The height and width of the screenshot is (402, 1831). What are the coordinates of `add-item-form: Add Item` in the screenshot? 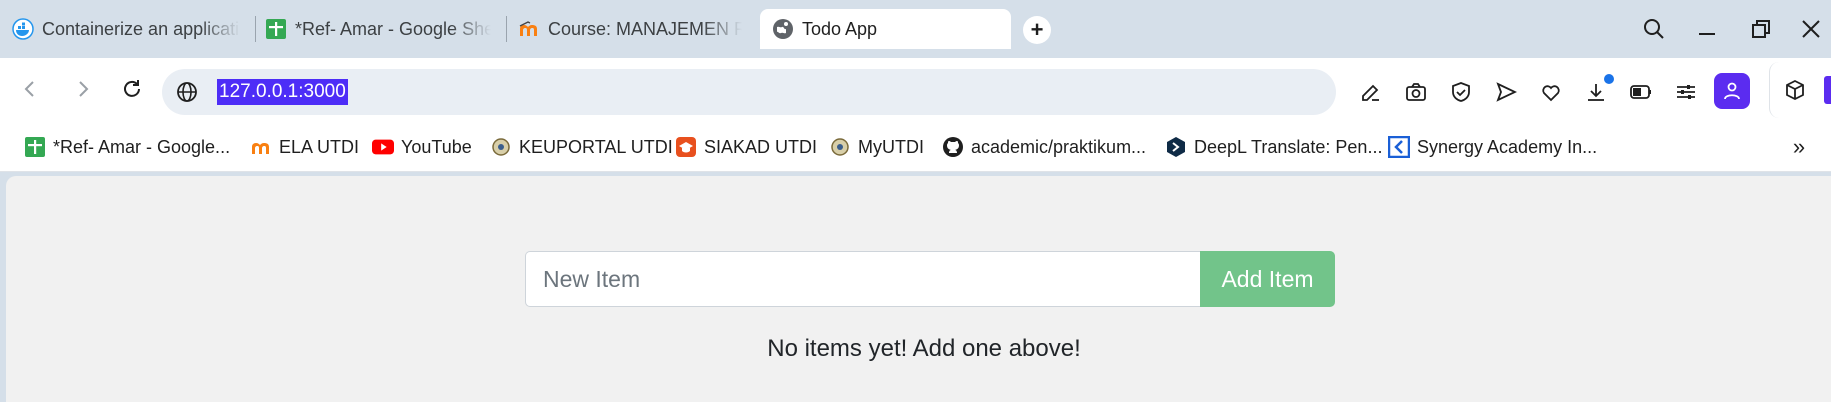 It's located at (930, 279).